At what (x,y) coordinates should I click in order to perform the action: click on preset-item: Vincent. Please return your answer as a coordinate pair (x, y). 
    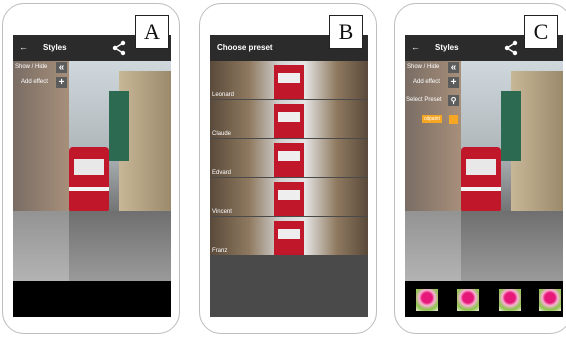
    Looking at the image, I should click on (289, 197).